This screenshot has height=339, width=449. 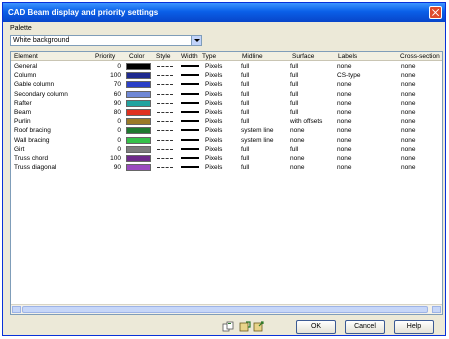 What do you see at coordinates (226, 149) in the screenshot?
I see `table-row: Girt 0 Pixels full full none none` at bounding box center [226, 149].